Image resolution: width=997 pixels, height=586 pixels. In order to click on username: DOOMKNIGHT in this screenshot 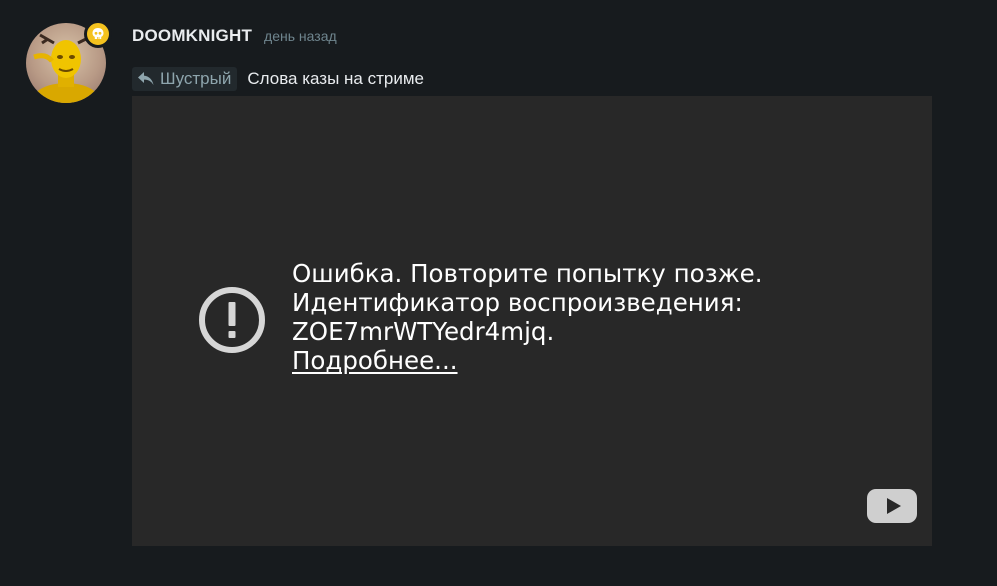, I will do `click(192, 36)`.